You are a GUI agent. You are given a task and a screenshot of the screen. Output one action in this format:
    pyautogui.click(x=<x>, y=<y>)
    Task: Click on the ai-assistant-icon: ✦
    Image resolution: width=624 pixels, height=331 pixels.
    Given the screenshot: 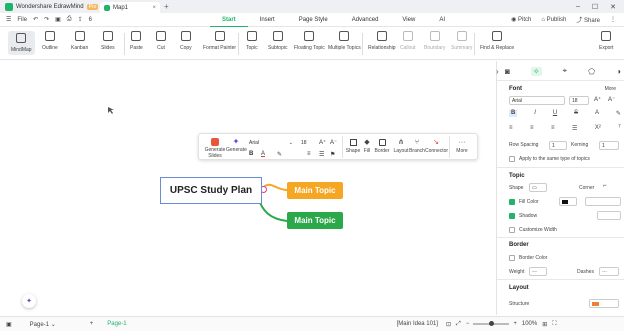 What is the action you would take?
    pyautogui.click(x=29, y=301)
    